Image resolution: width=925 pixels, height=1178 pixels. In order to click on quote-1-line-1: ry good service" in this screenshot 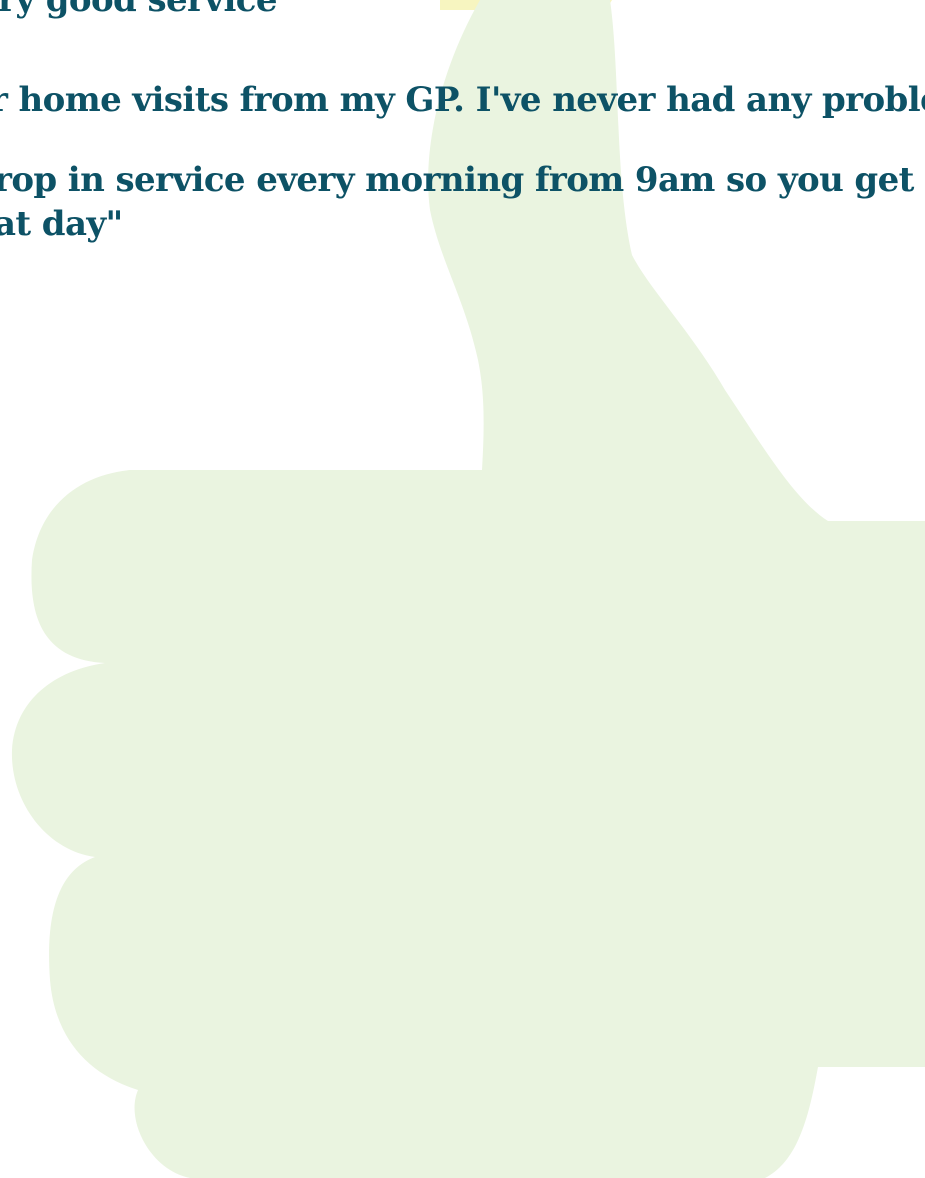, I will do `click(147, 10)`.